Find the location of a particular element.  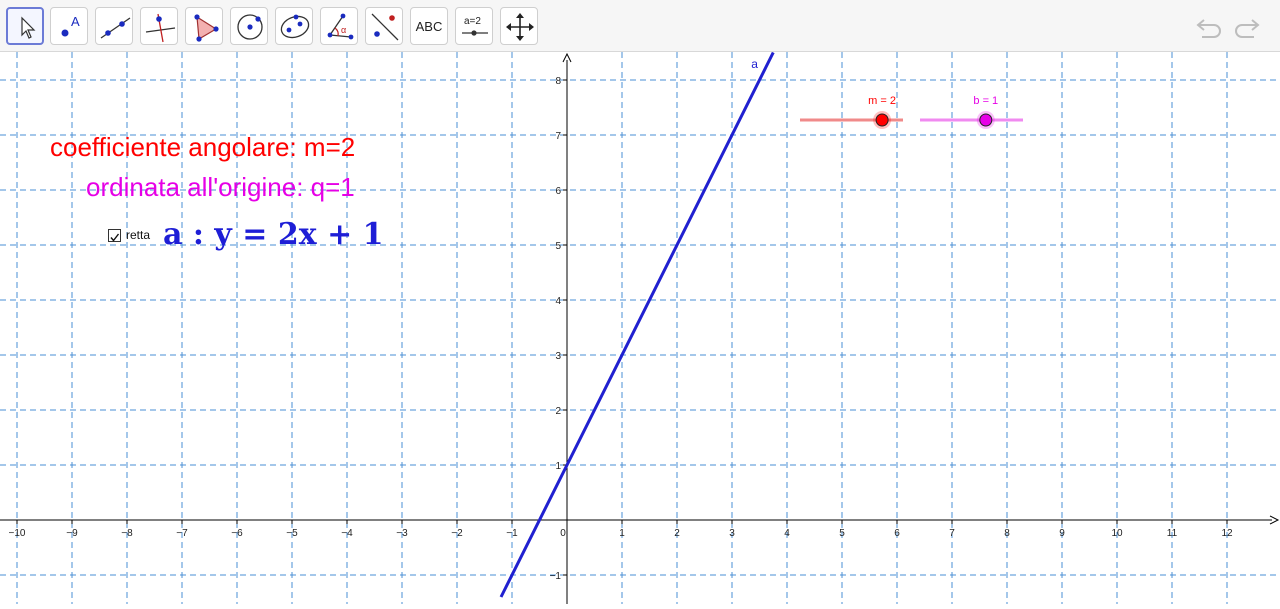

slope-title: coefficiente angolare: m=2 is located at coordinates (203, 147).